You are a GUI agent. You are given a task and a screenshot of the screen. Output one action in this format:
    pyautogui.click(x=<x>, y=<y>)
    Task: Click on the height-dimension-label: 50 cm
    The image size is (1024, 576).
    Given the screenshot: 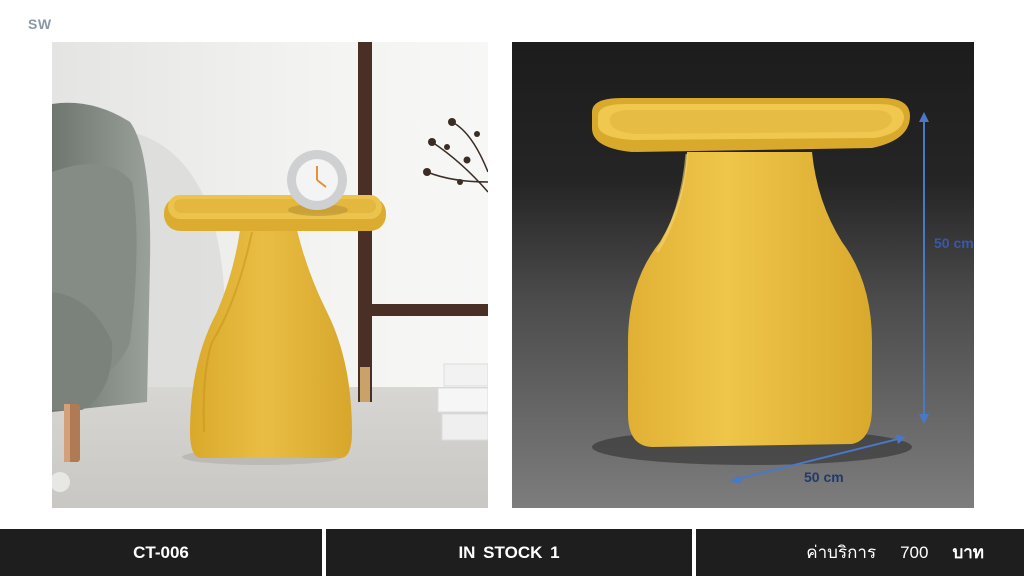 What is the action you would take?
    pyautogui.click(x=954, y=243)
    